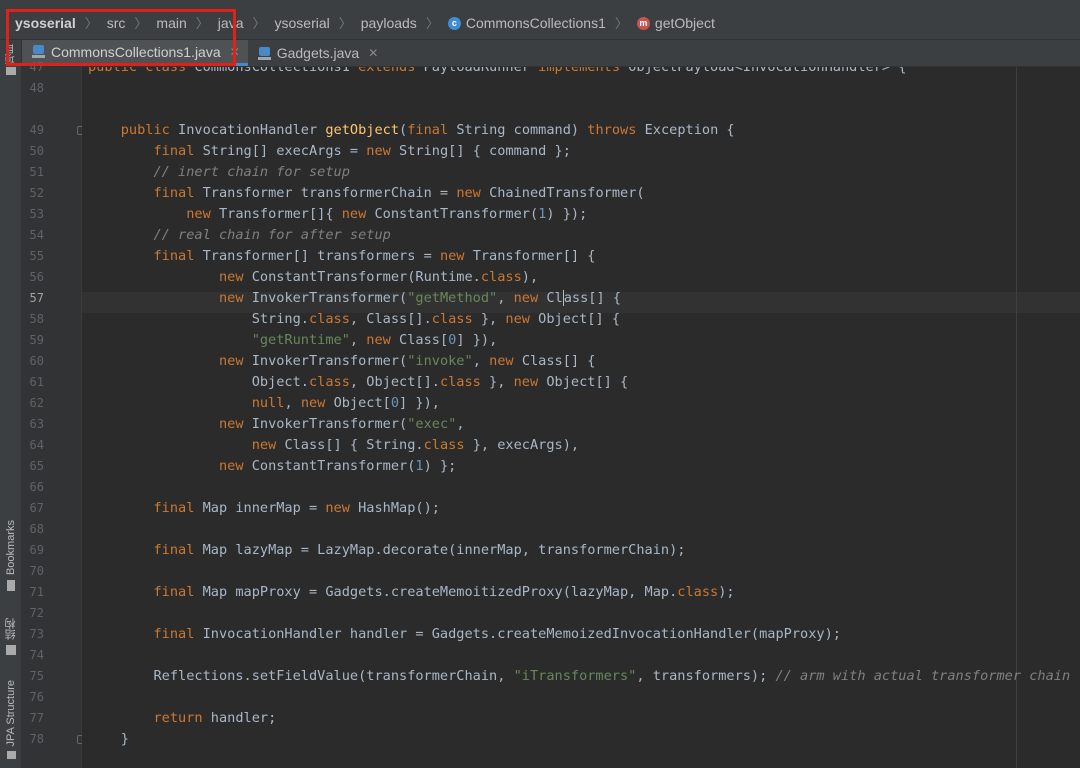  What do you see at coordinates (182, 718) in the screenshot?
I see `code-line: return handler;` at bounding box center [182, 718].